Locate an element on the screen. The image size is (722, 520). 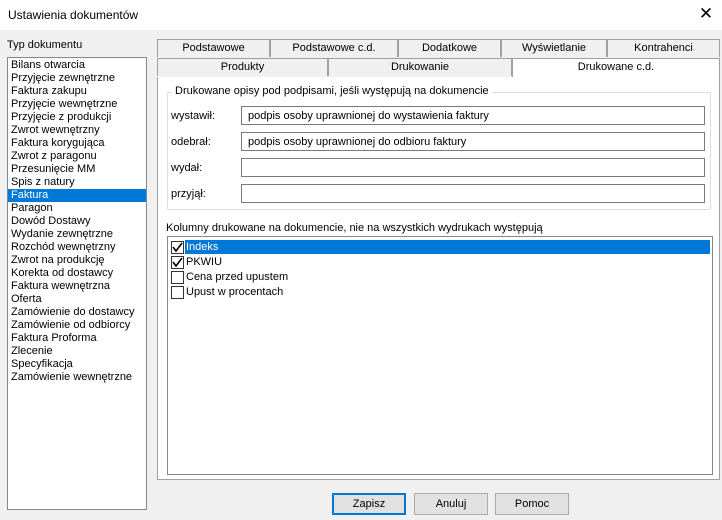
save-button: Zapisz is located at coordinates (369, 504).